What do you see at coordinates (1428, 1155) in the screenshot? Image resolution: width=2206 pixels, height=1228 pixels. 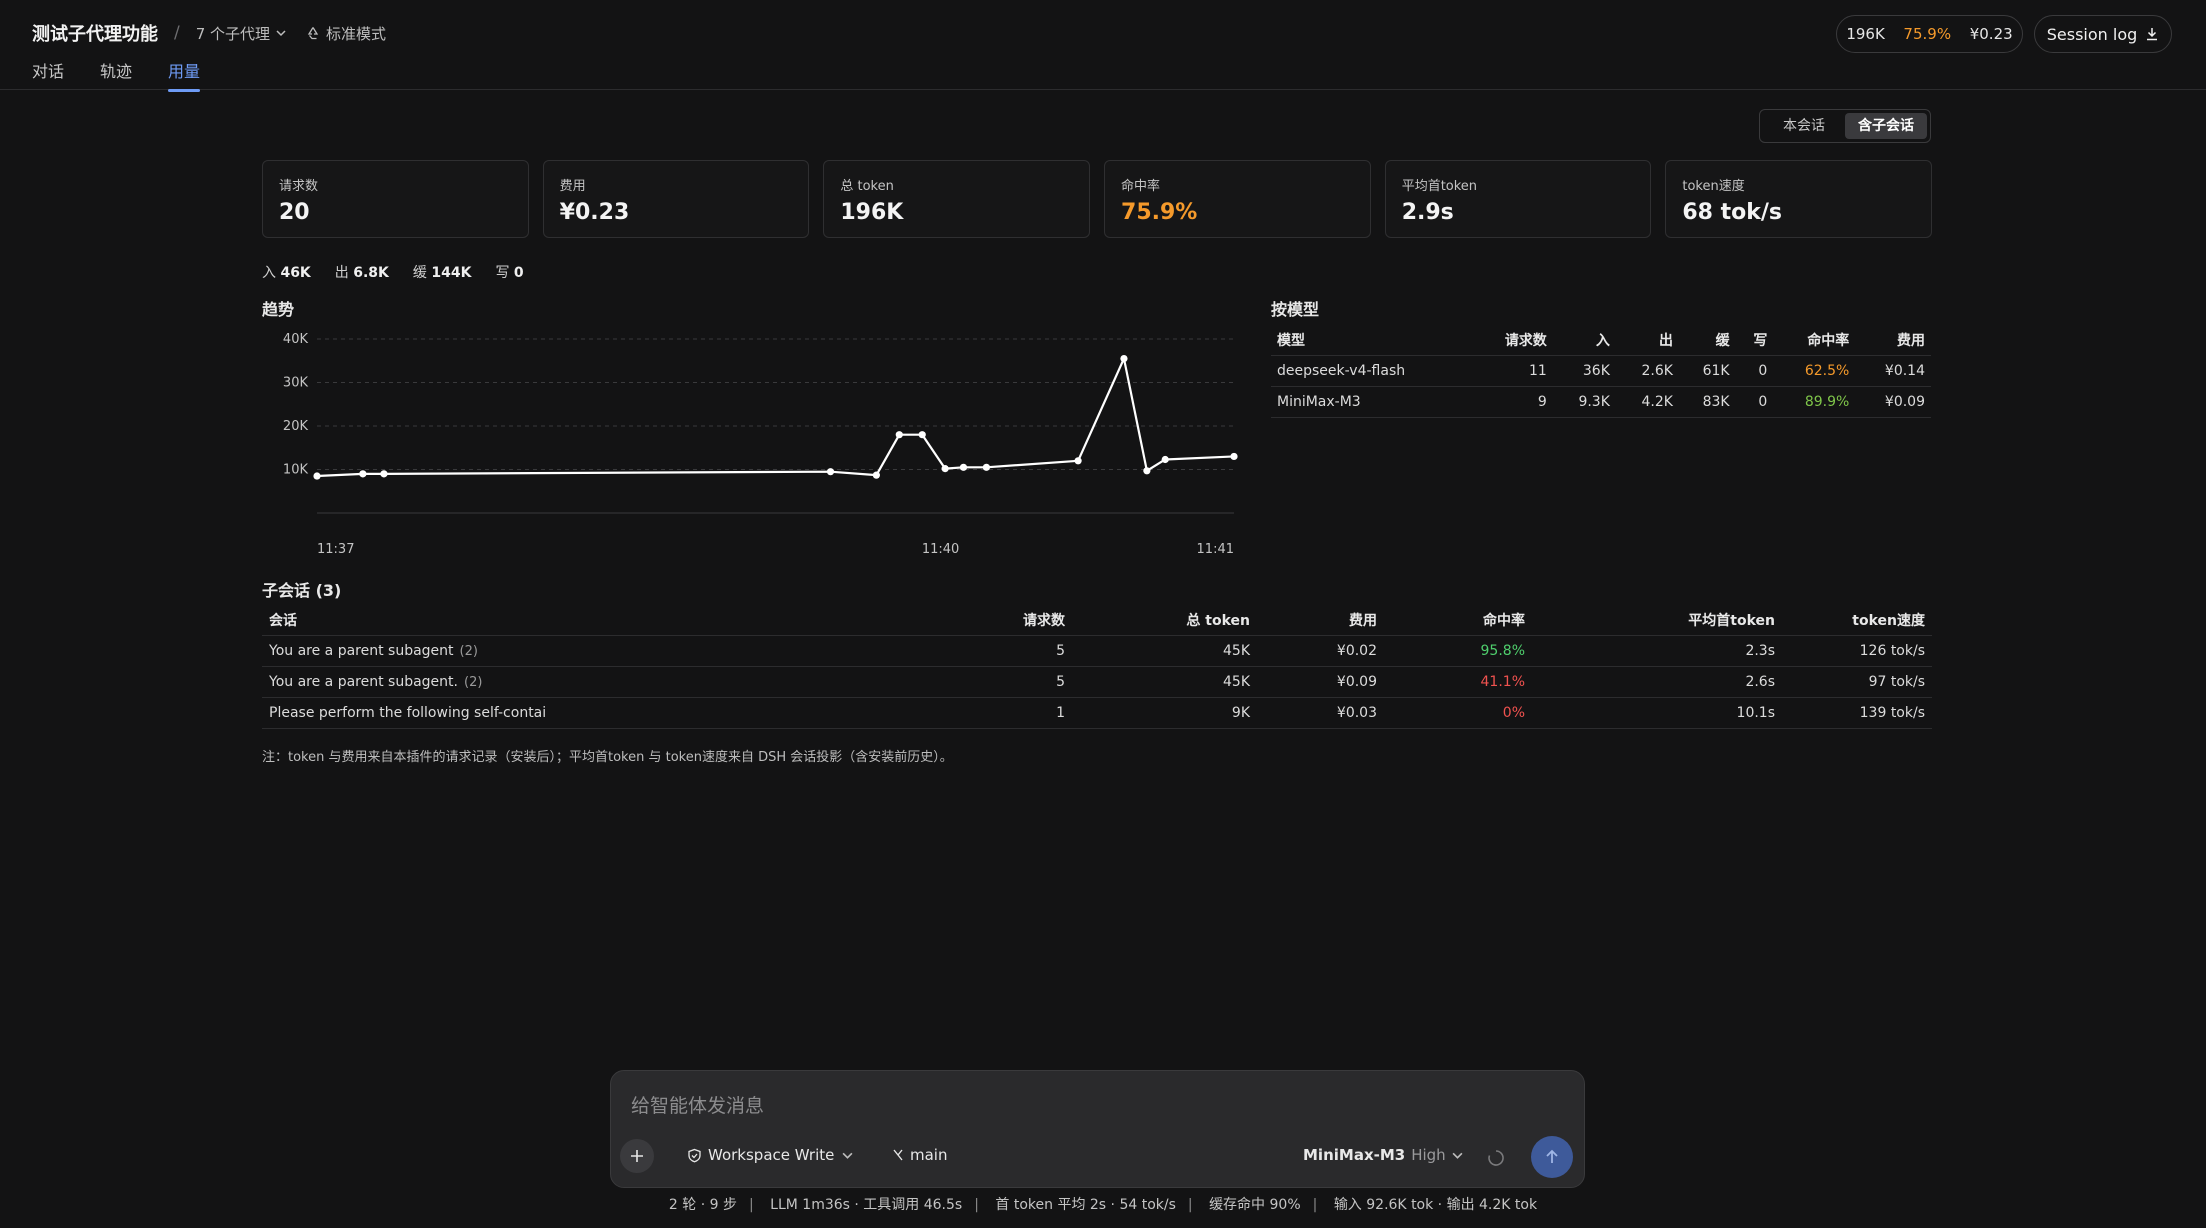 I see `reasoning-level: High` at bounding box center [1428, 1155].